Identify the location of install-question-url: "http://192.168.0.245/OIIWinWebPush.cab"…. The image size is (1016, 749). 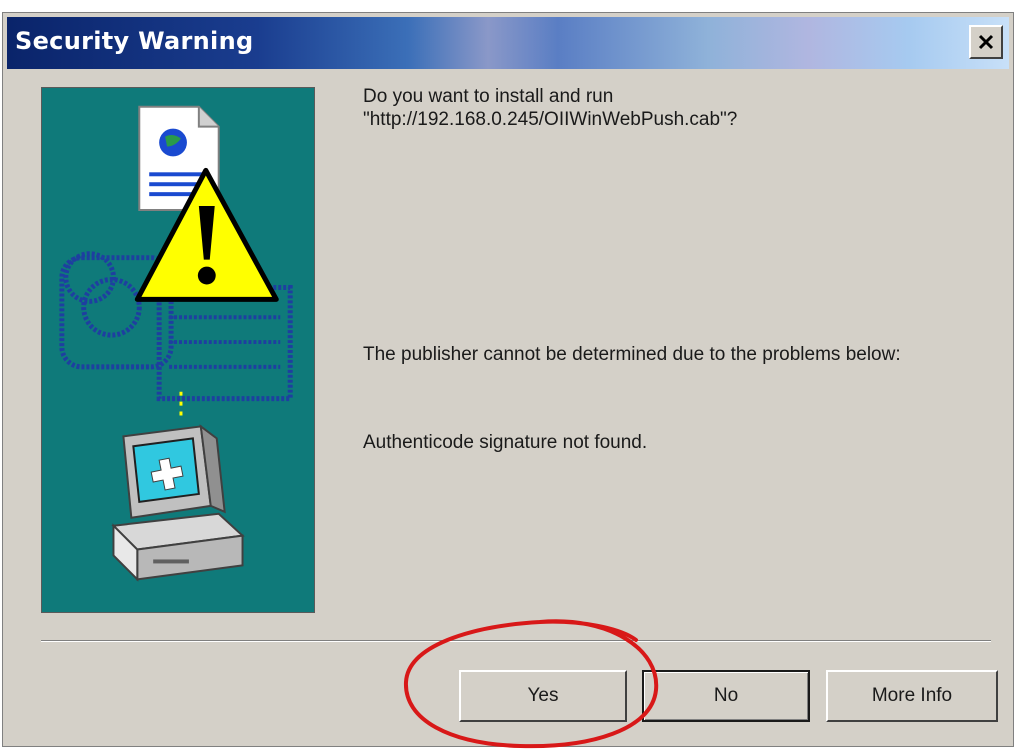
(550, 119).